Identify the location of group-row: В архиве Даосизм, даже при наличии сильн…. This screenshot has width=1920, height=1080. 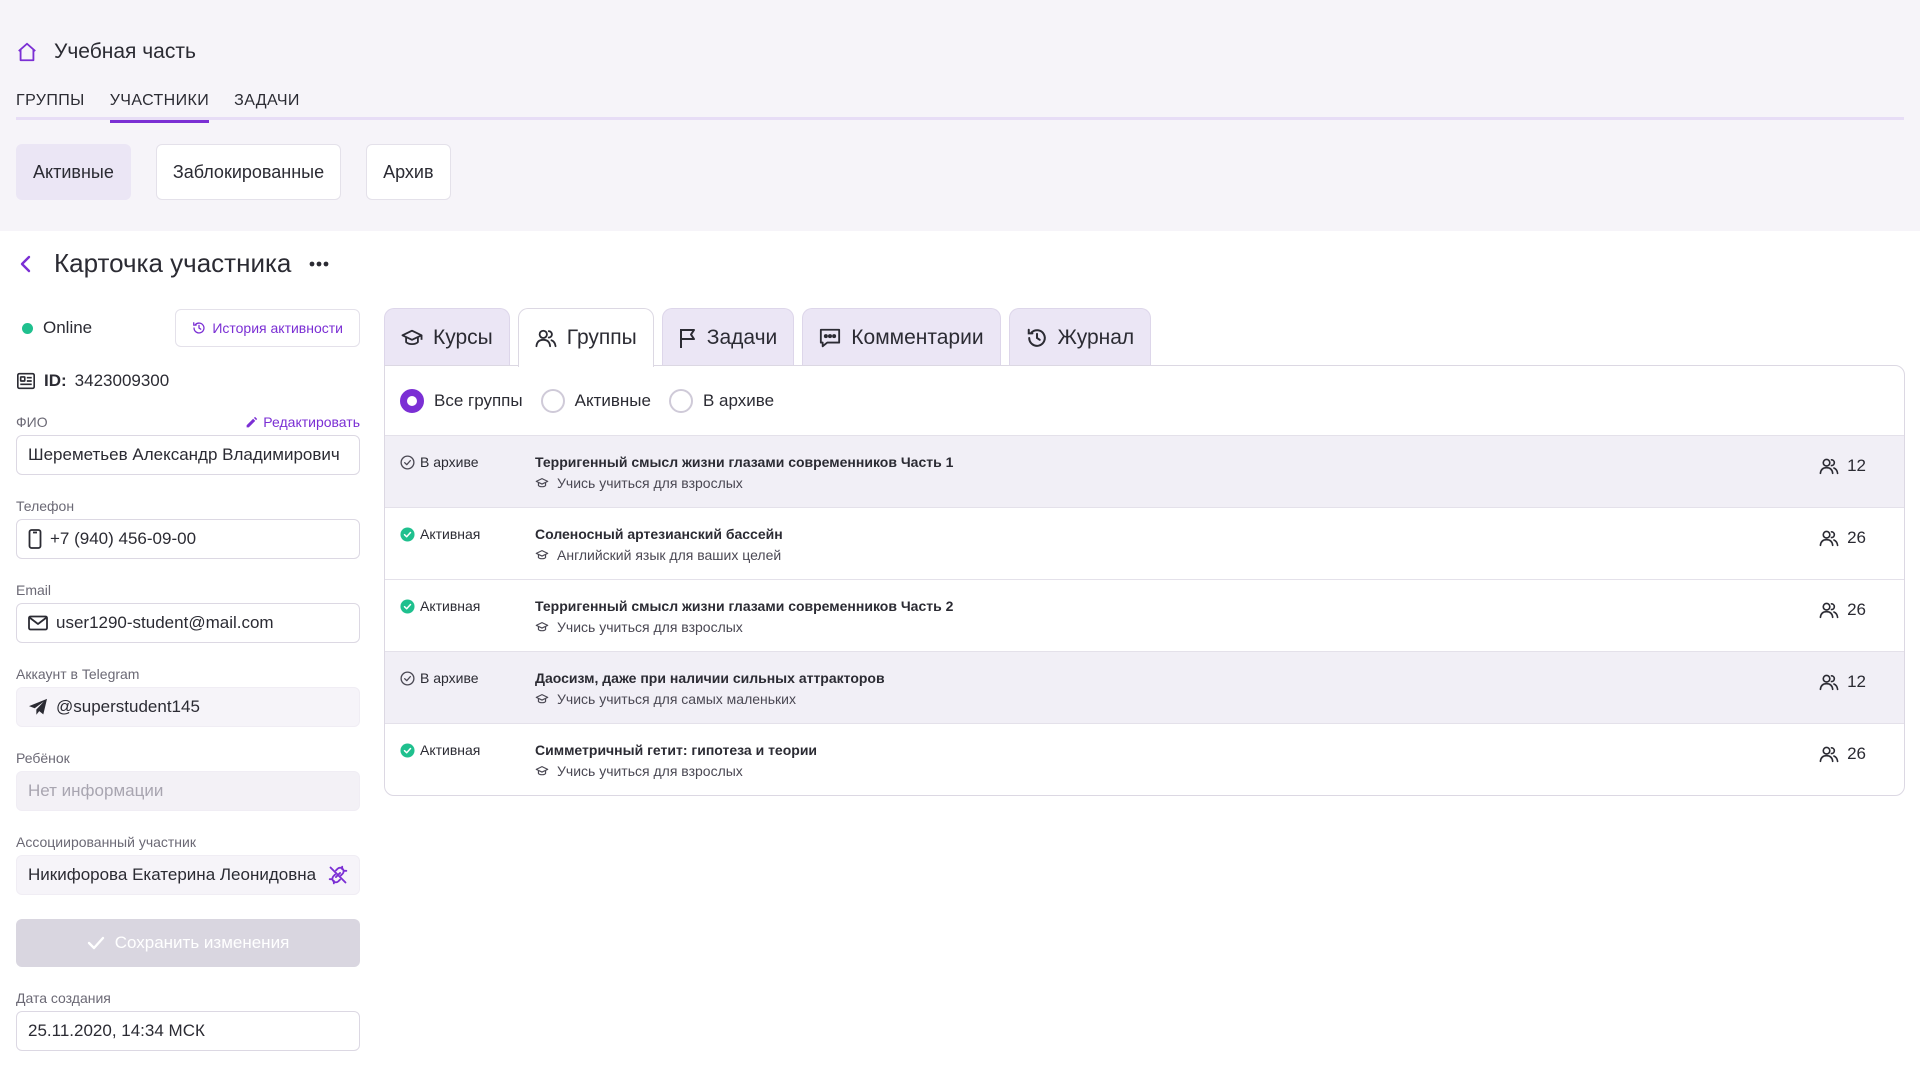
(1144, 688).